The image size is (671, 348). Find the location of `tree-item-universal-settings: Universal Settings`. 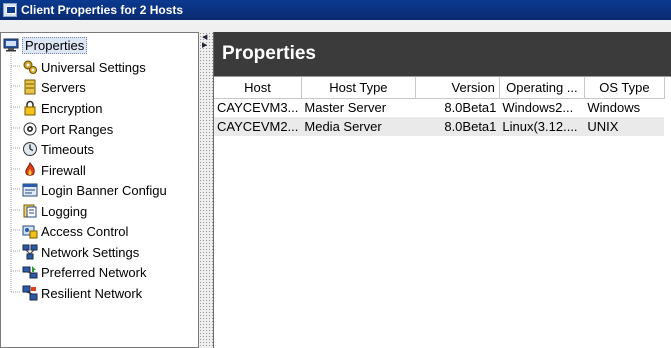

tree-item-universal-settings: Universal Settings is located at coordinates (84, 67).